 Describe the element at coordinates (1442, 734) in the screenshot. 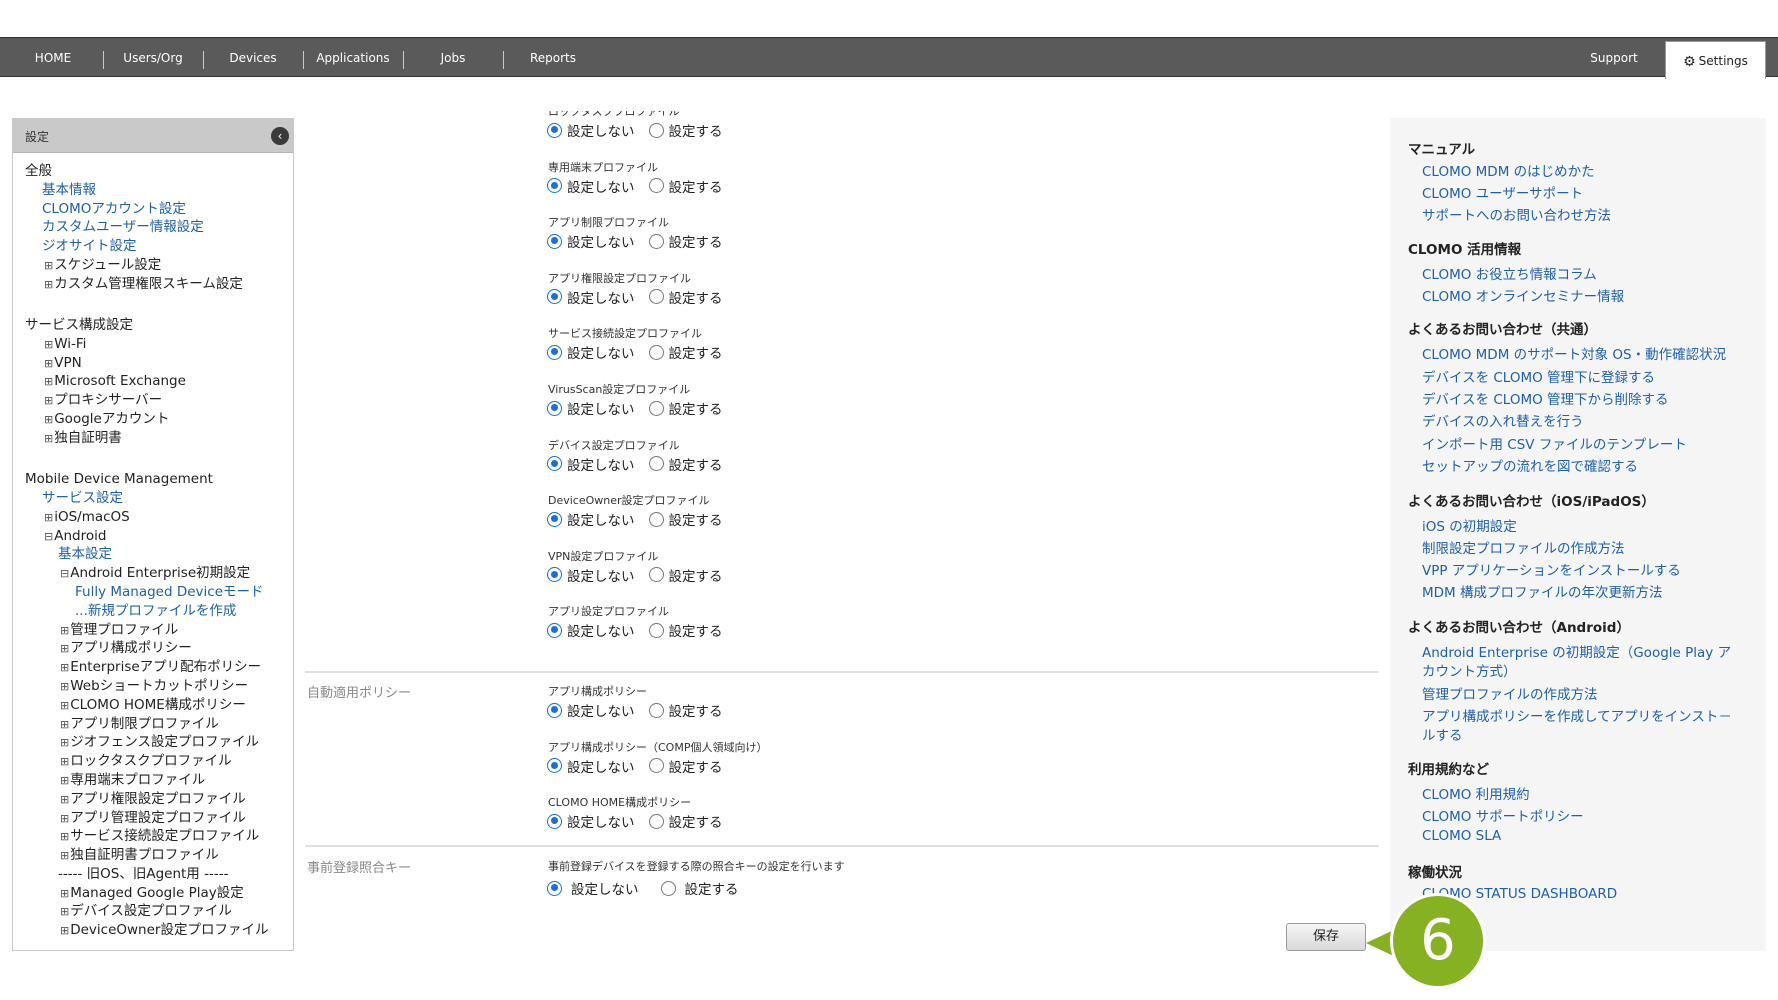

I see `rp-link: ルする` at that location.